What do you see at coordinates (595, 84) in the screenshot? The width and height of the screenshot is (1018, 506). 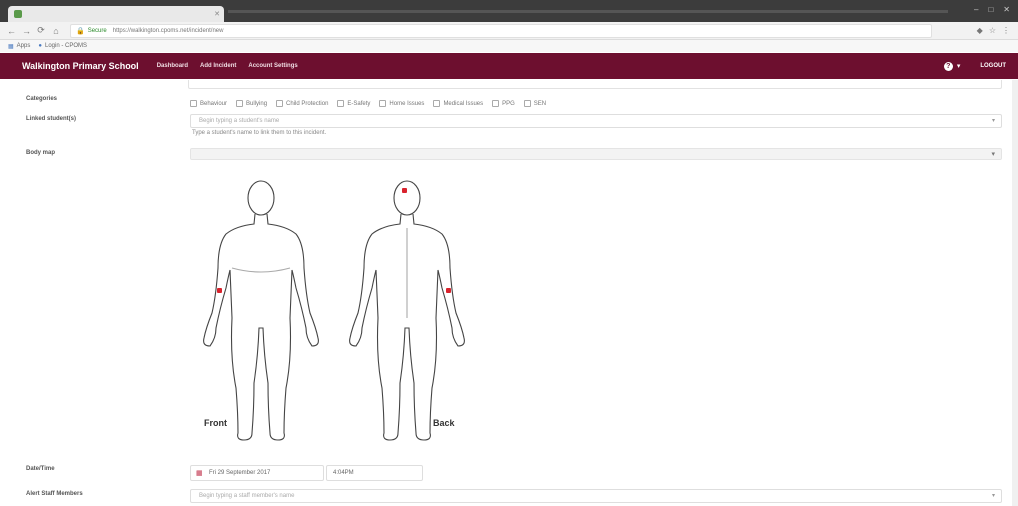 I see `previous-field` at bounding box center [595, 84].